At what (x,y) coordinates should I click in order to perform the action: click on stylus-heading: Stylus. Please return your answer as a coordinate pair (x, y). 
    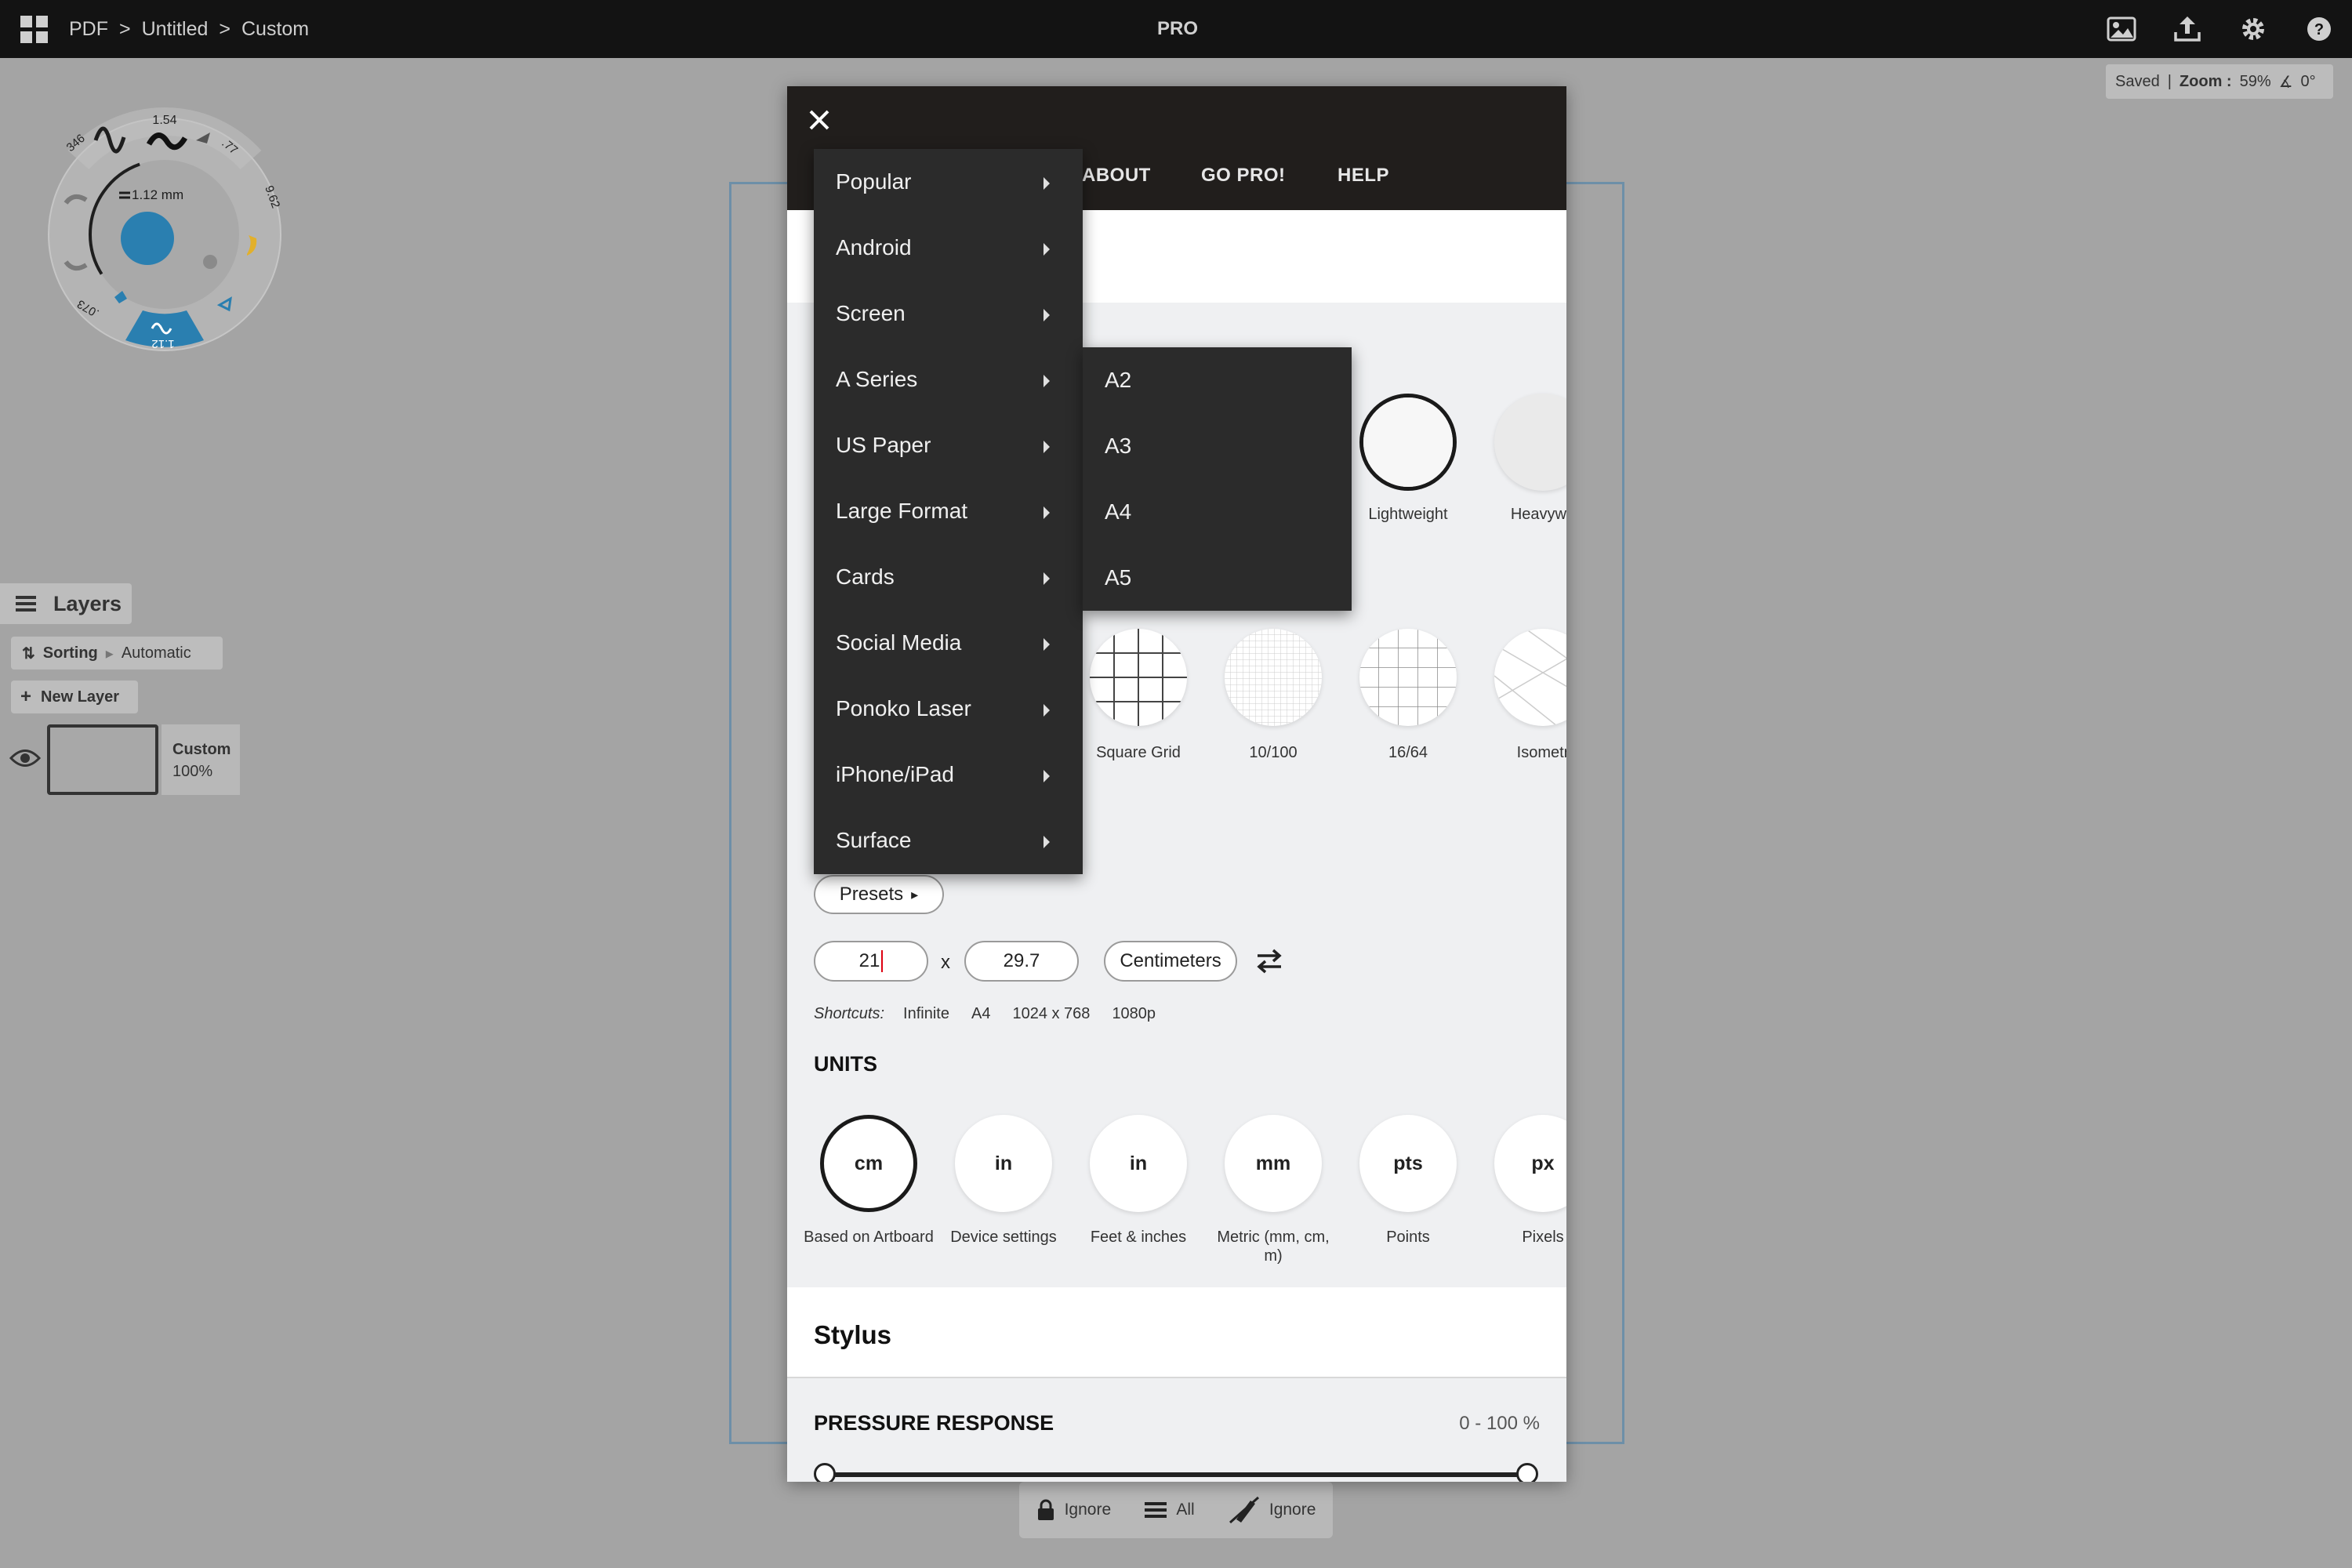
    Looking at the image, I should click on (853, 1334).